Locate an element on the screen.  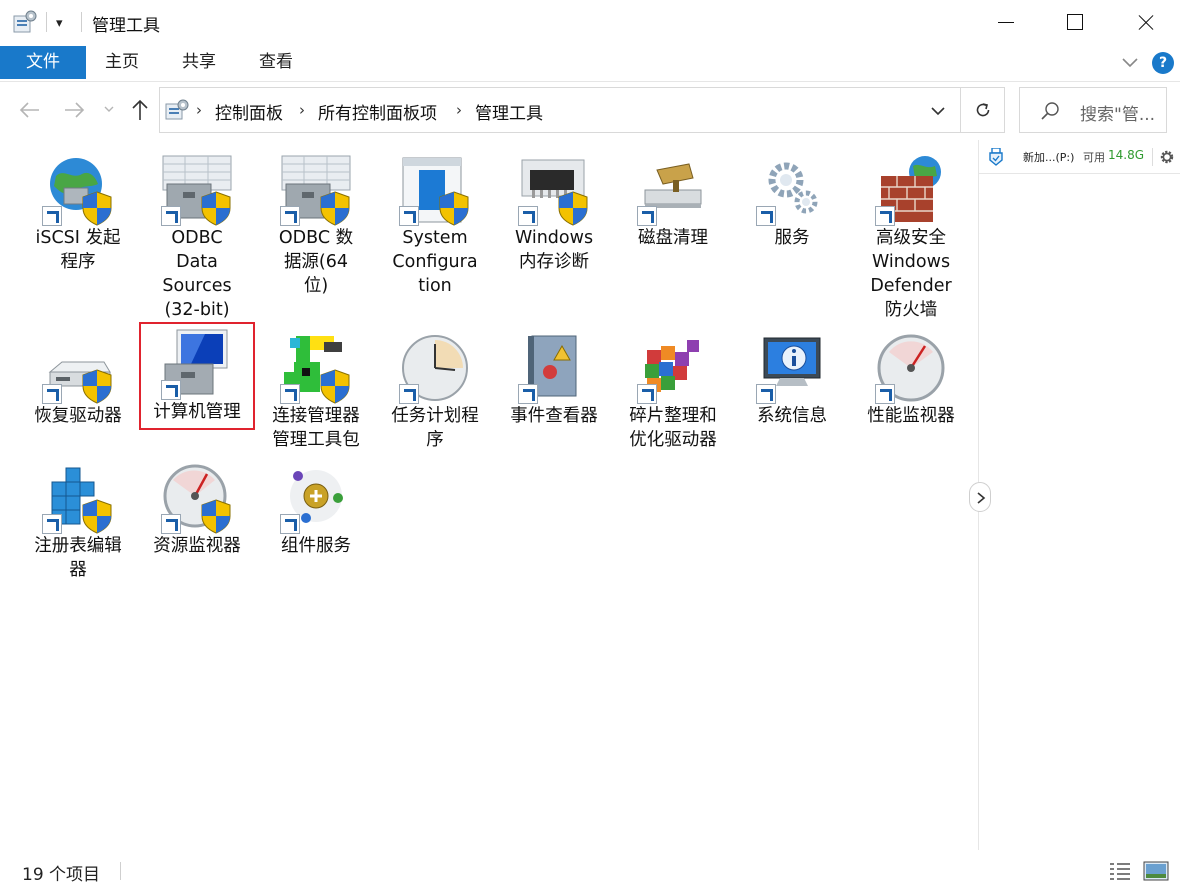
tab-share: 共享 is located at coordinates (199, 62).